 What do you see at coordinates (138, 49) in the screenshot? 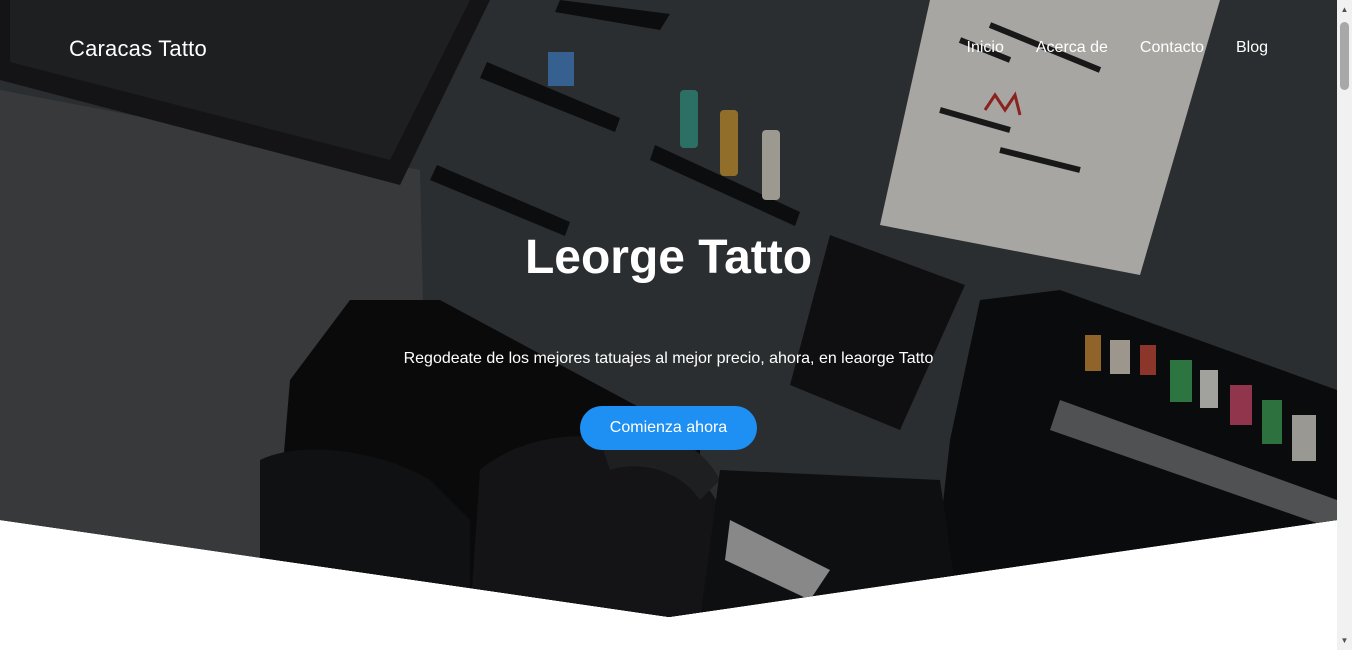
I see `brand-logo: Caracas Tatto` at bounding box center [138, 49].